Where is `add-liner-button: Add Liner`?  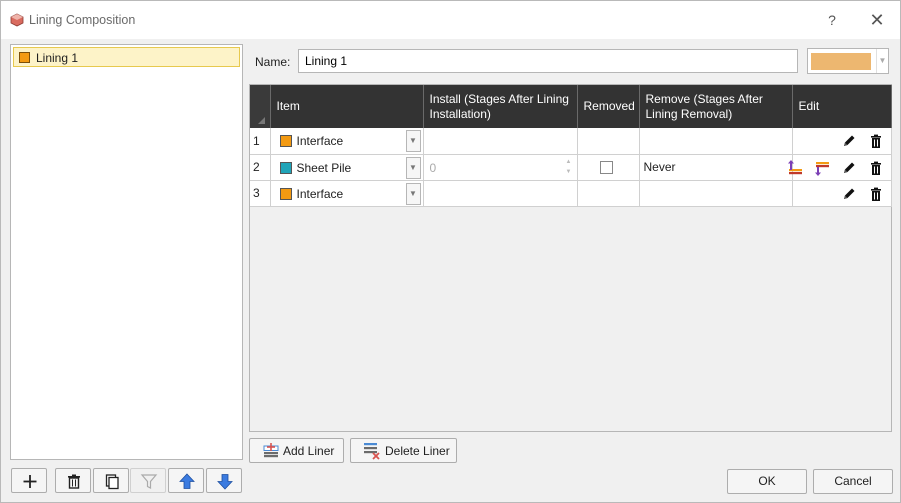 add-liner-button: Add Liner is located at coordinates (296, 450).